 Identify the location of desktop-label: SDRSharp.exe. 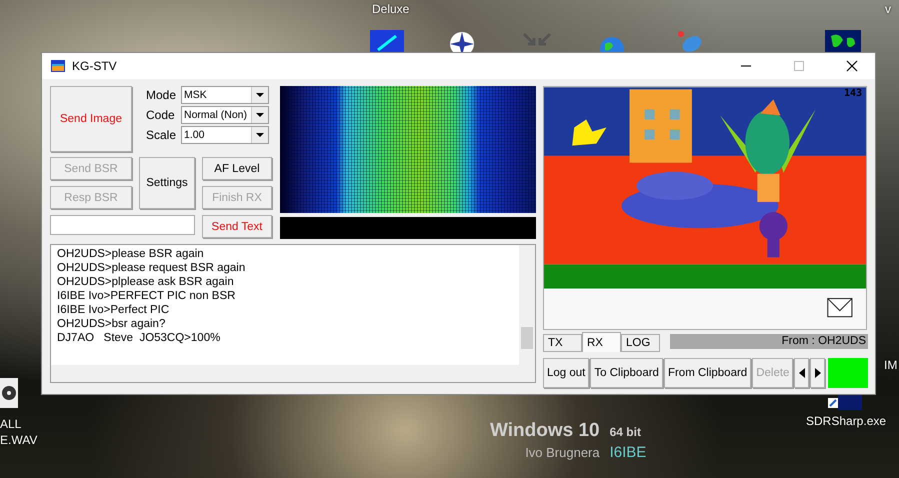
(846, 422).